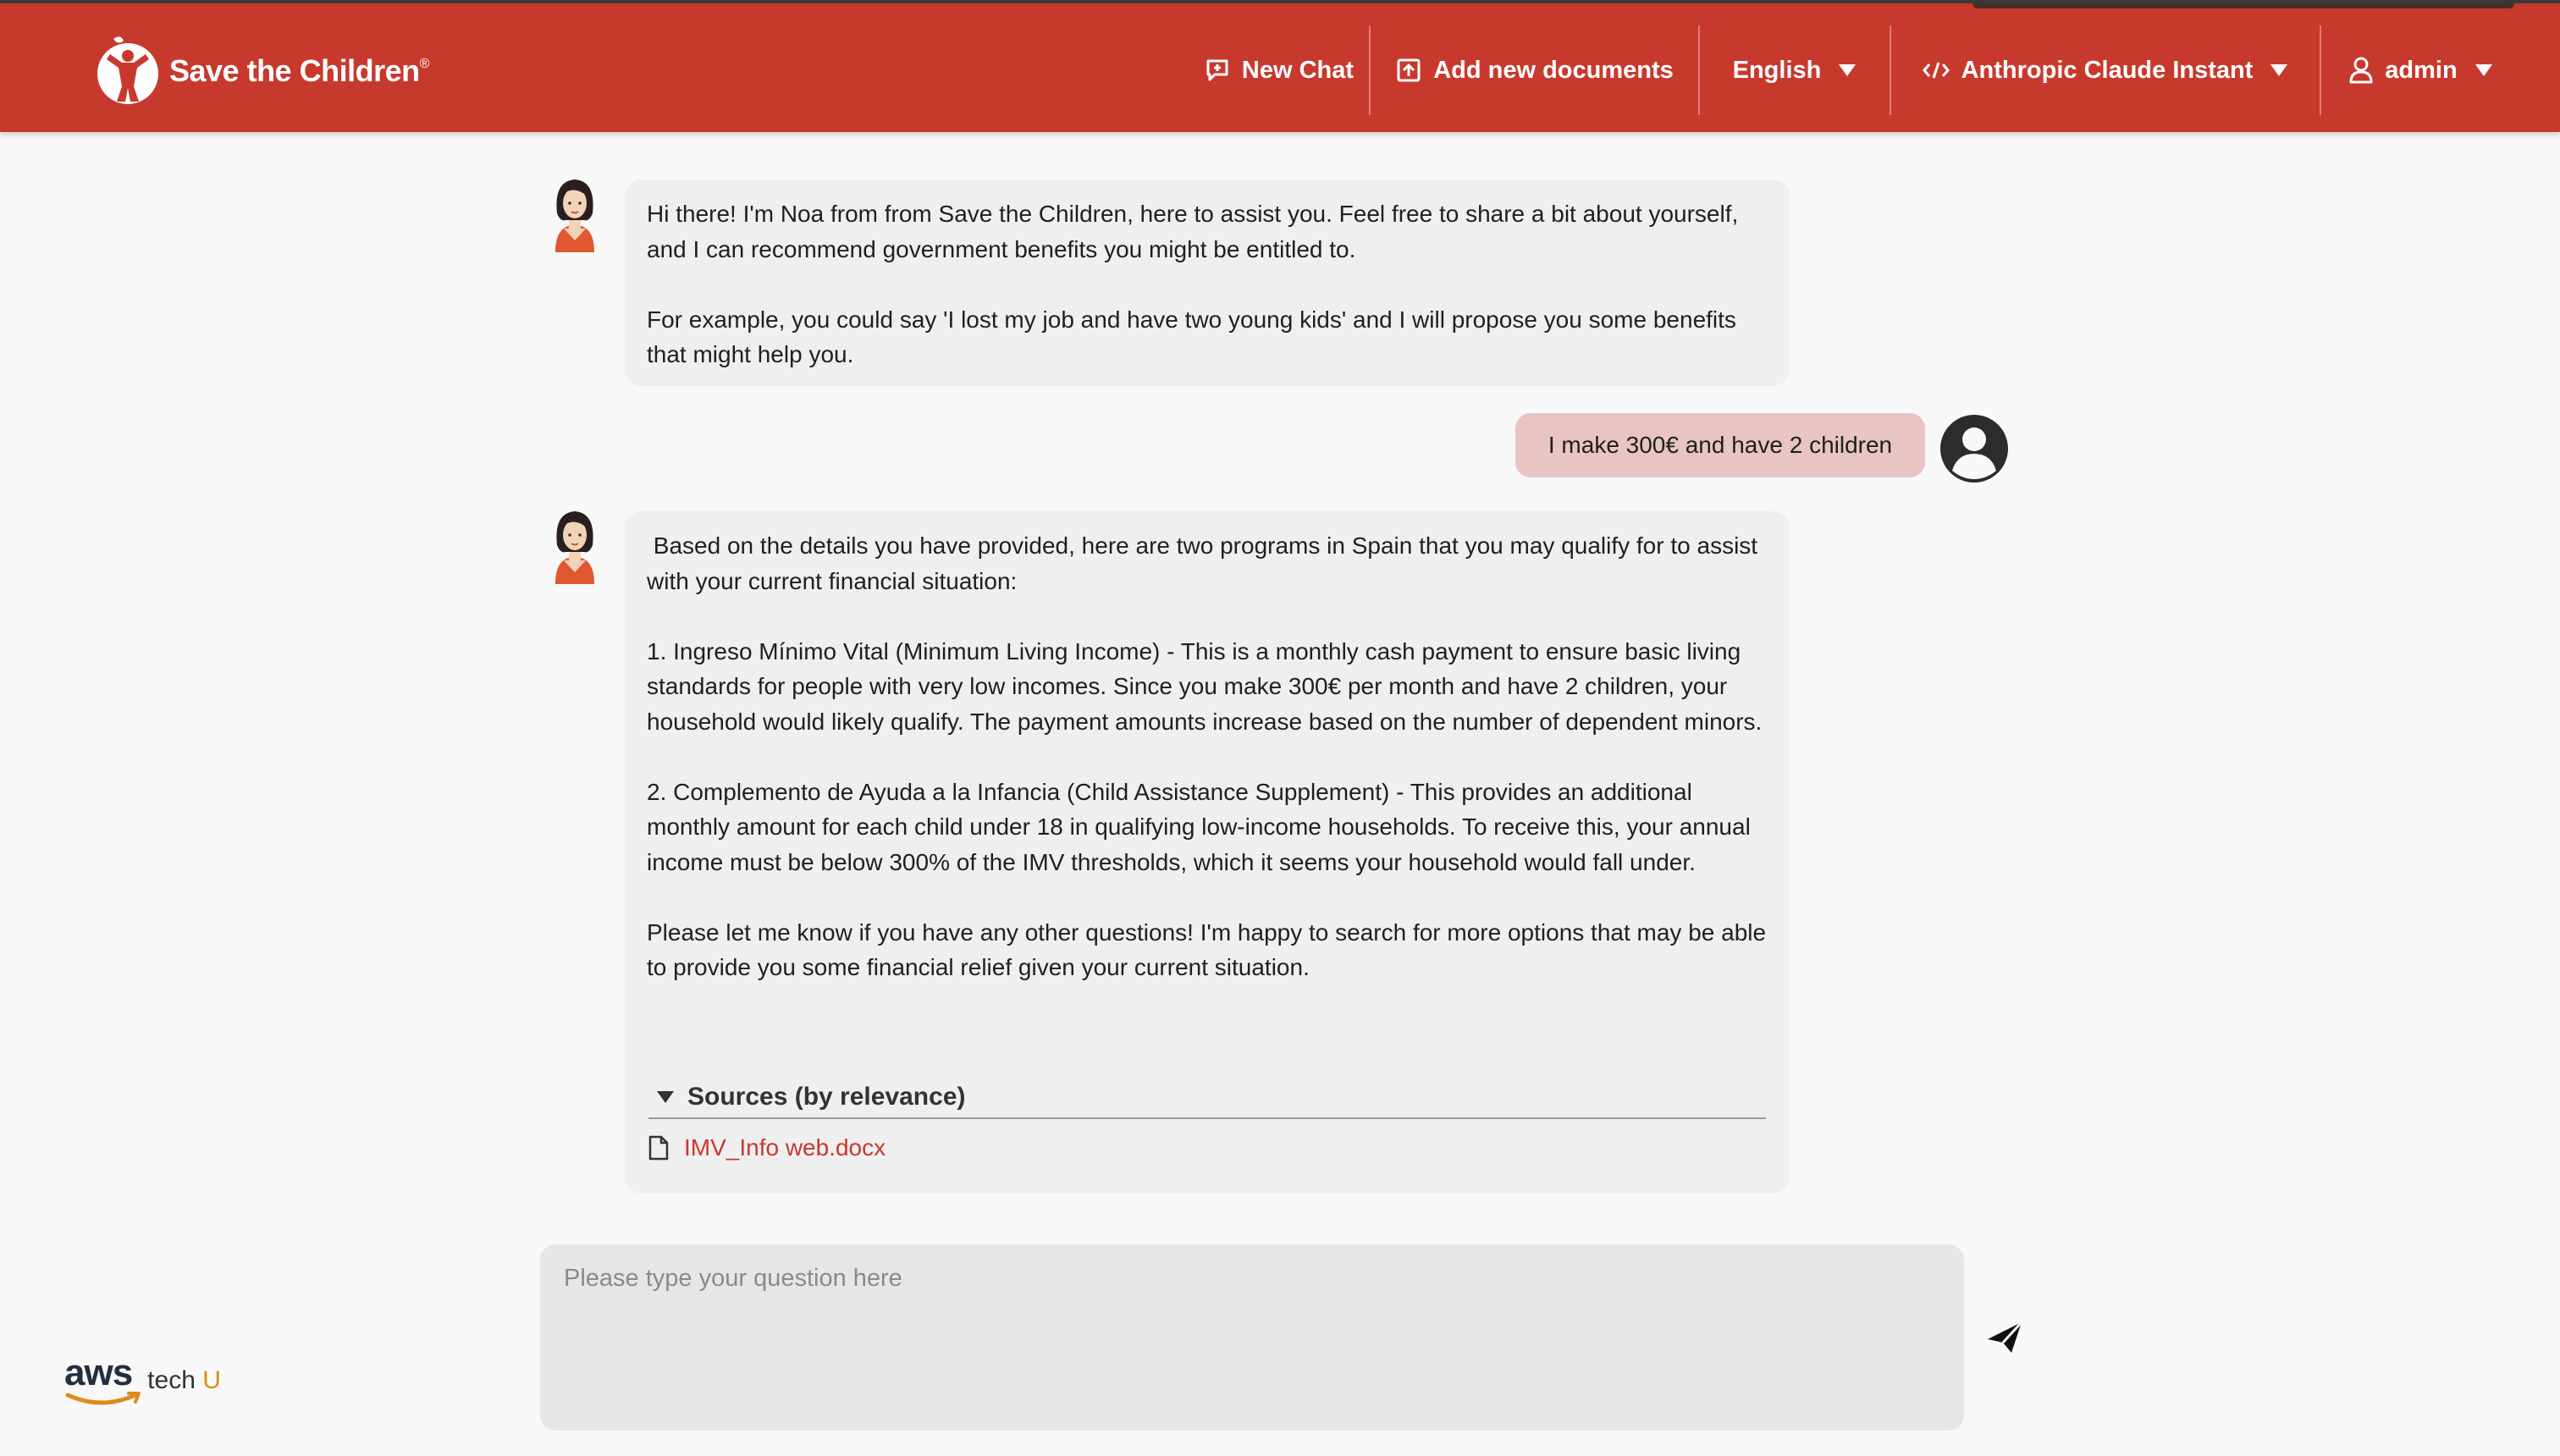  Describe the element at coordinates (127, 70) in the screenshot. I see `save-the-children-logo-icon` at that location.